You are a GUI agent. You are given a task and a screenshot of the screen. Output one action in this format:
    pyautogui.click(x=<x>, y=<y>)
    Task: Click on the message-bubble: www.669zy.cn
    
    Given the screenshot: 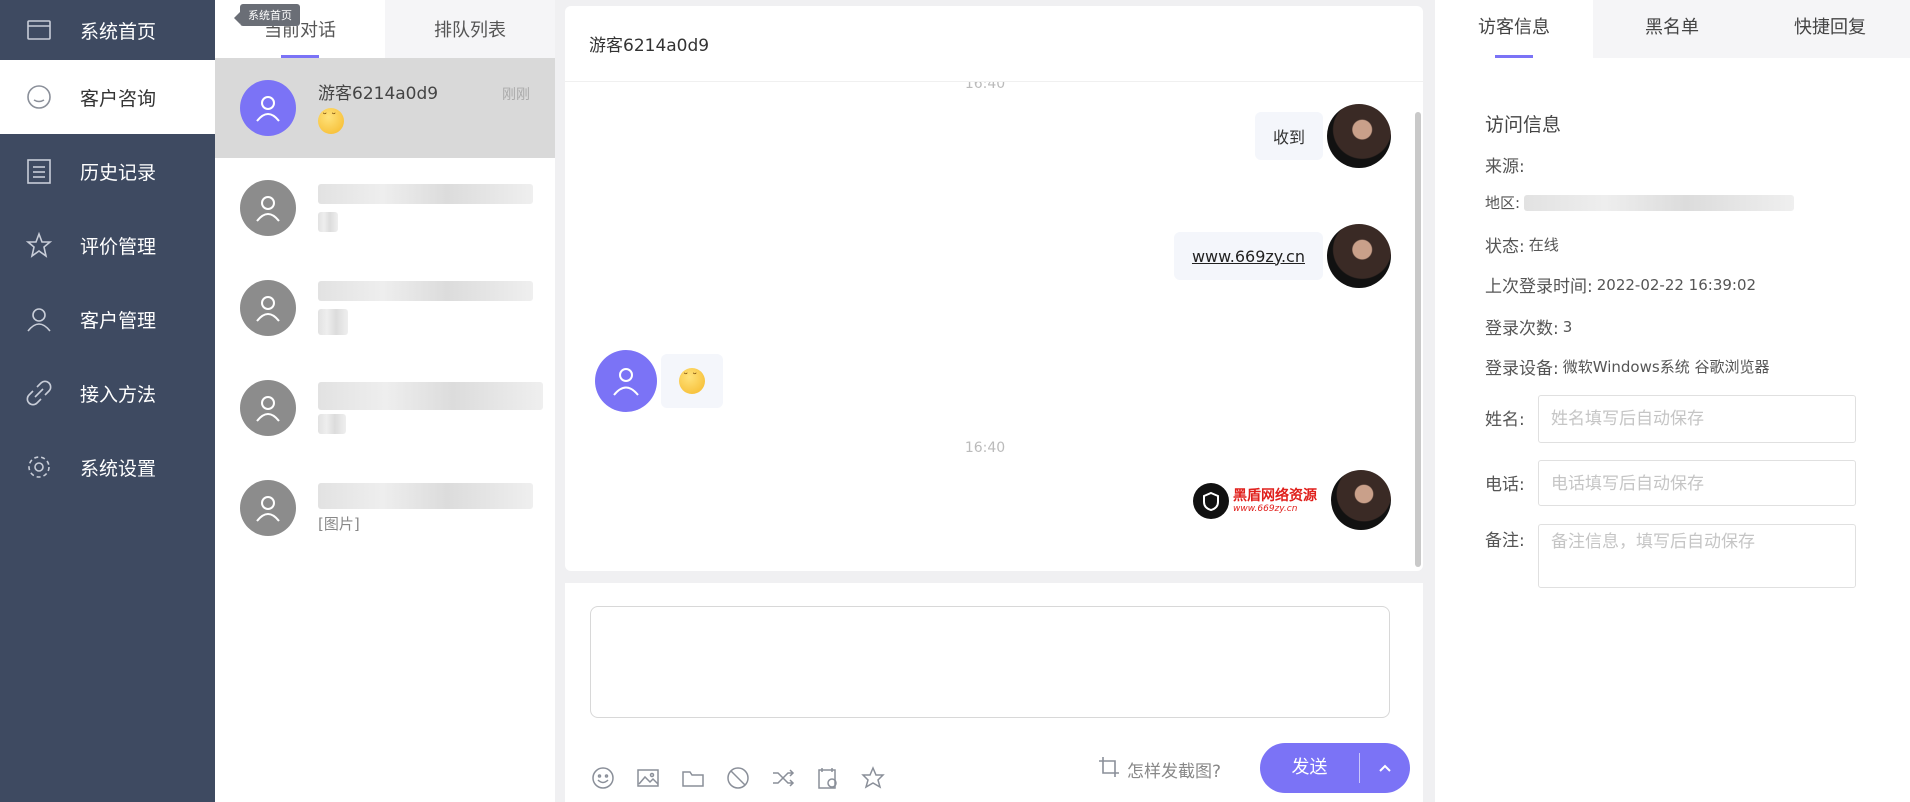 What is the action you would take?
    pyautogui.click(x=1248, y=256)
    